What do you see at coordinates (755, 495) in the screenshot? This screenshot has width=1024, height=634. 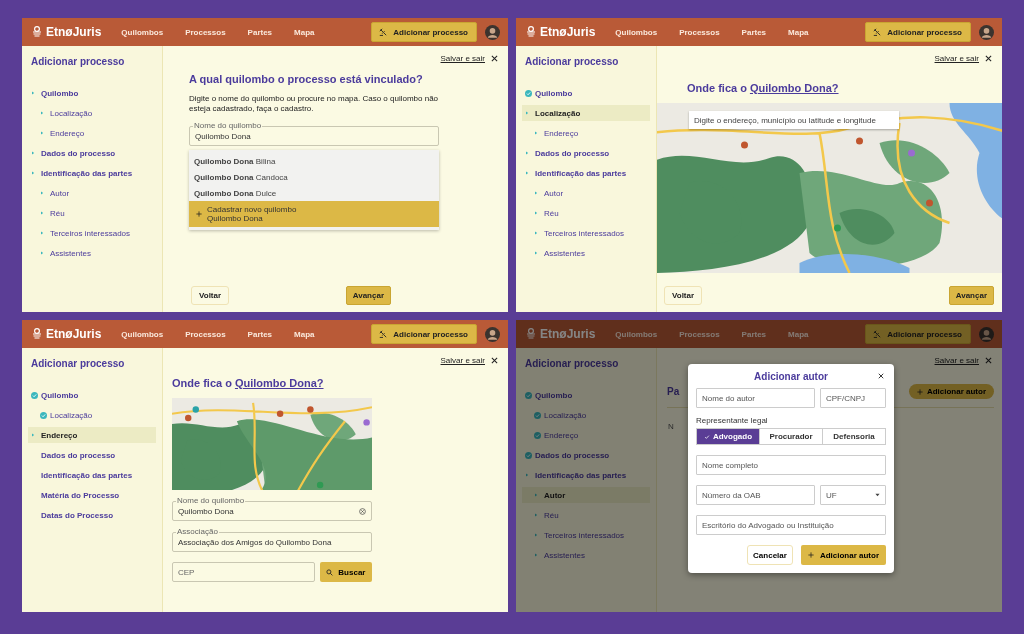 I see `oab-number-field: Número da OAB` at bounding box center [755, 495].